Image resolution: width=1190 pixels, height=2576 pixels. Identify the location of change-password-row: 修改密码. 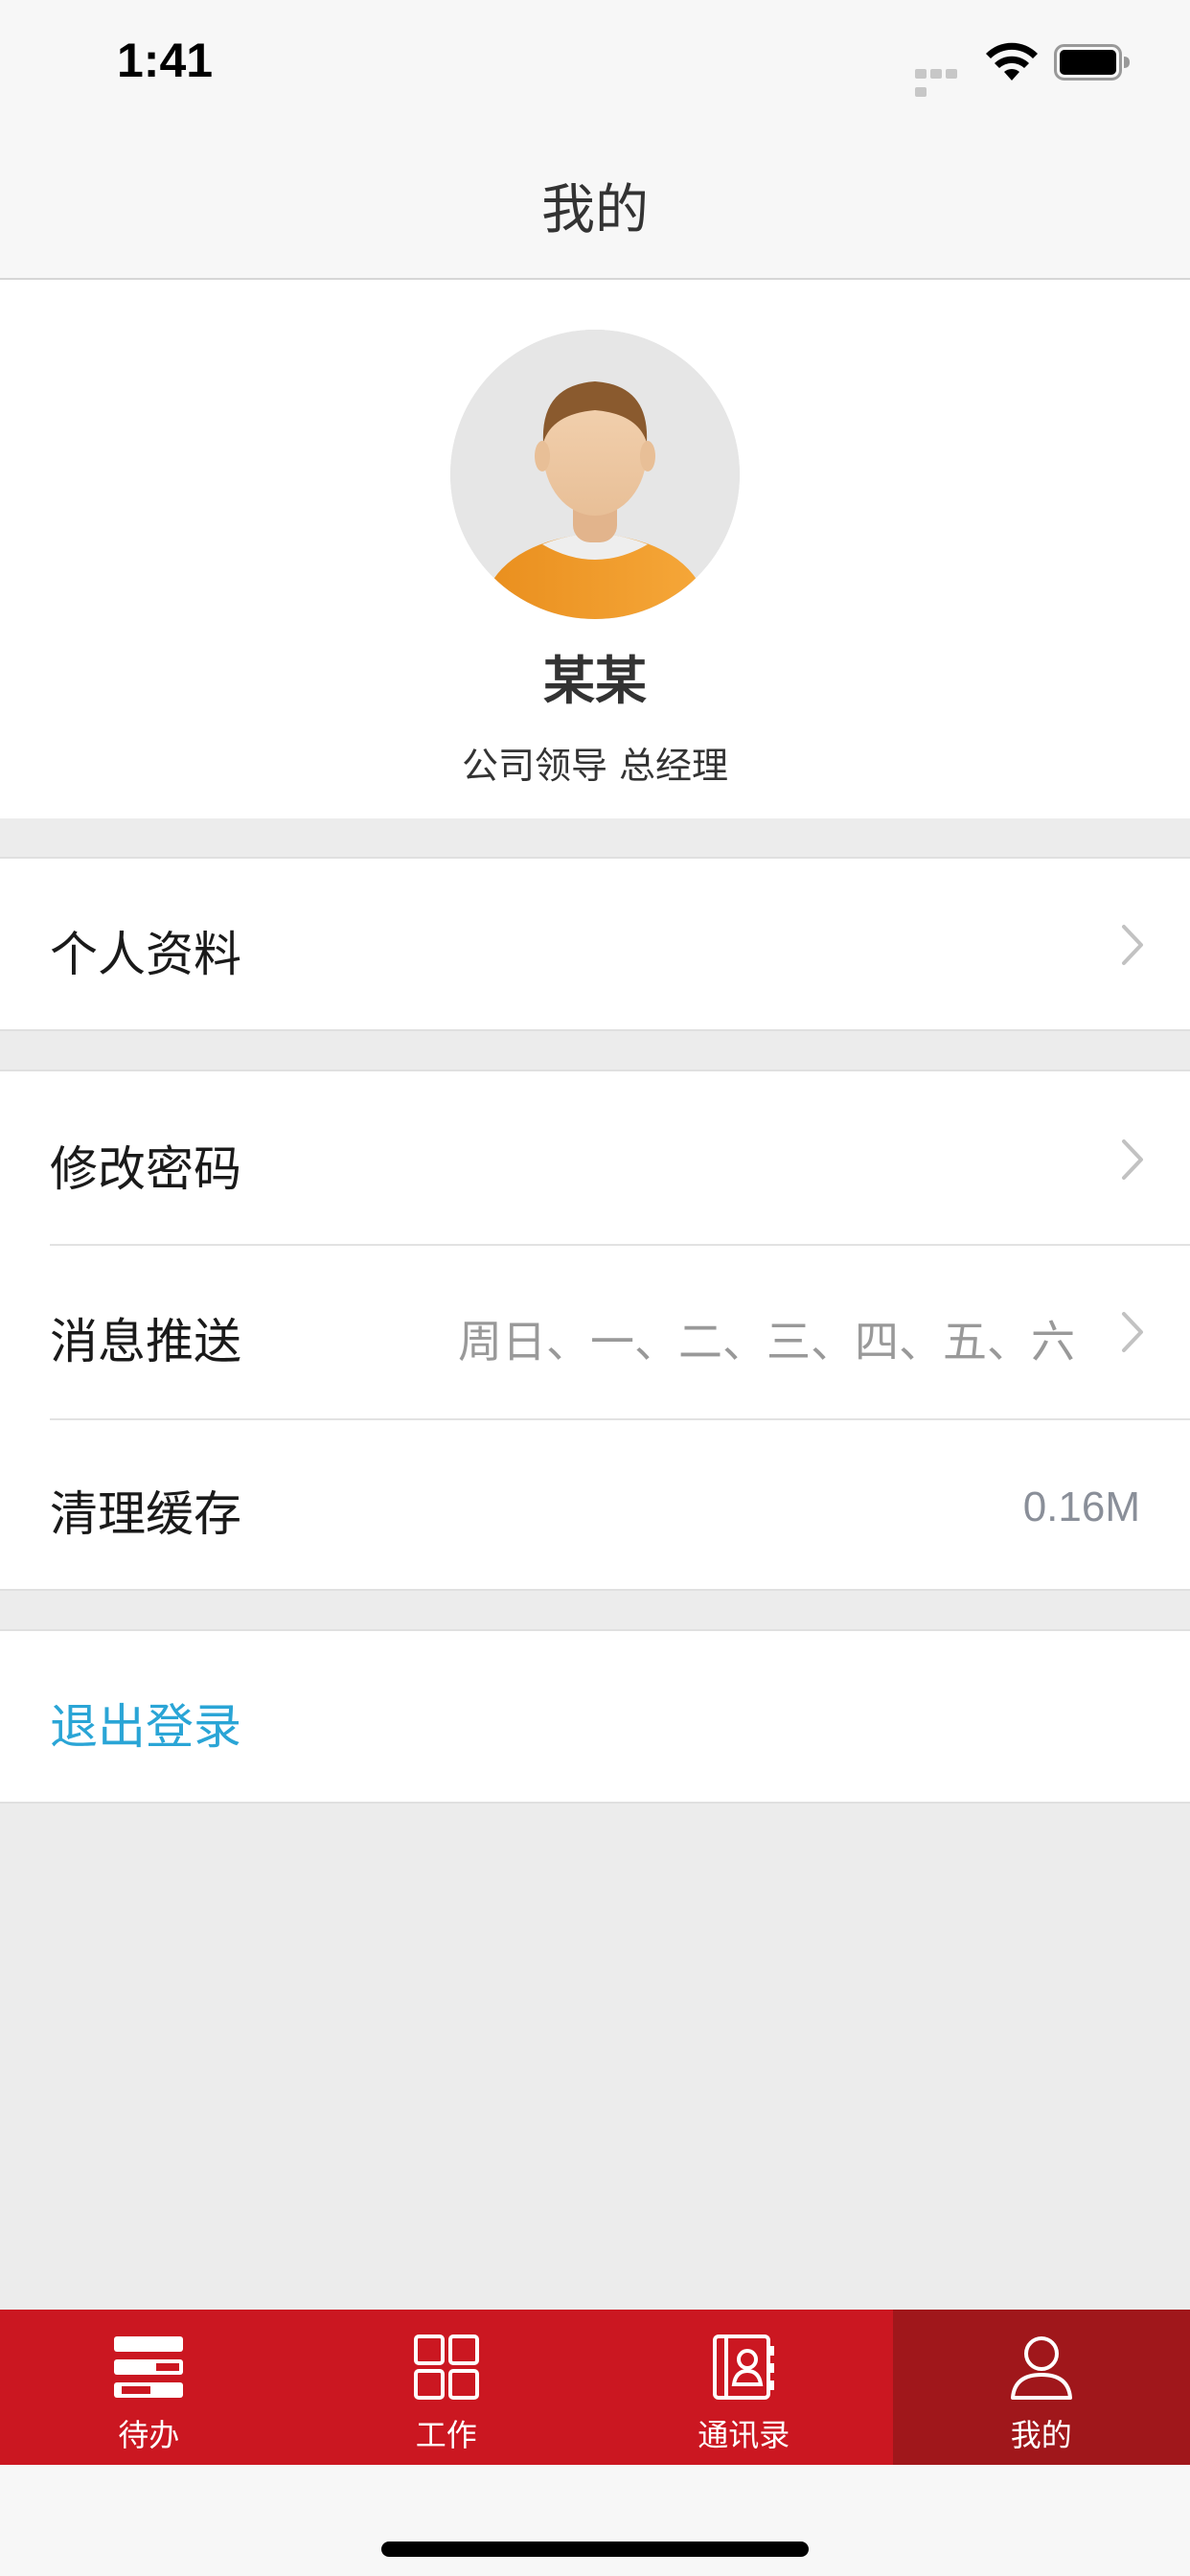
(595, 1157).